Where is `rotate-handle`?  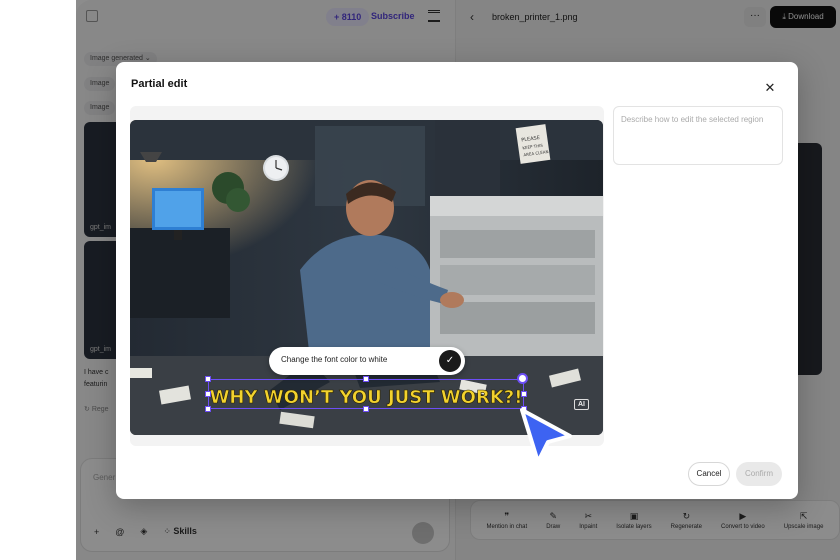 rotate-handle is located at coordinates (522, 378).